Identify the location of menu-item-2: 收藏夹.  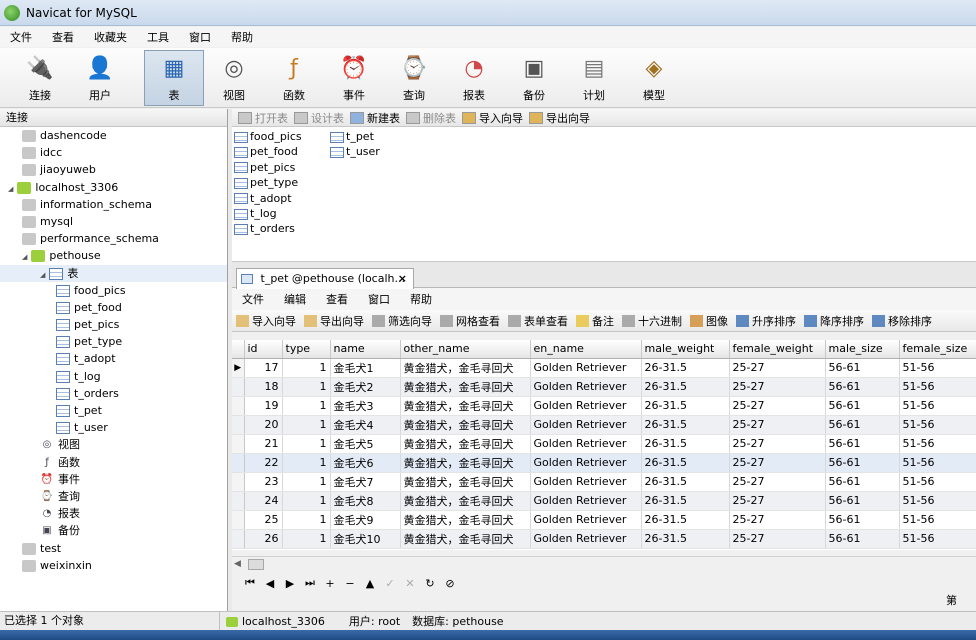
(110, 37).